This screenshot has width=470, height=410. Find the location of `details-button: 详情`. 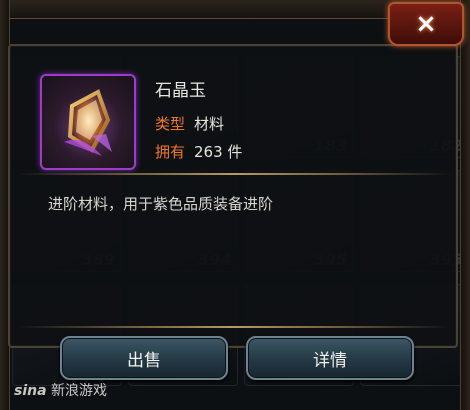

details-button: 详情 is located at coordinates (330, 358).